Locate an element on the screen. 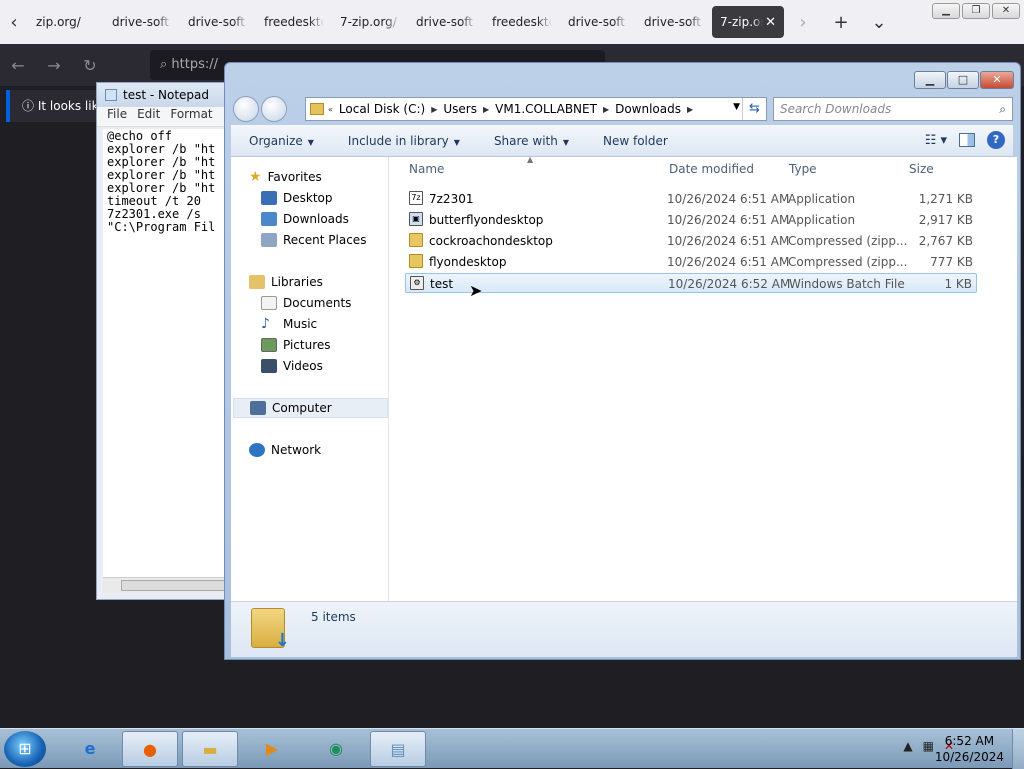  breadcrumb-local-disk: Local Disk (C:) is located at coordinates (382, 109).